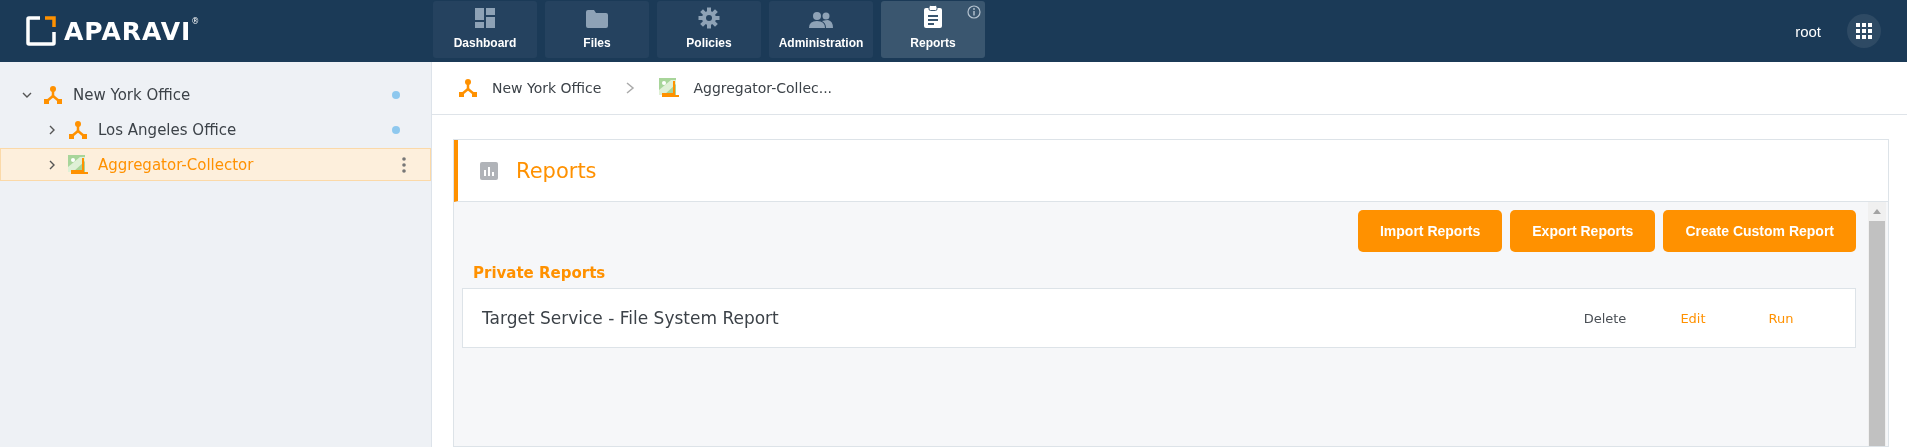 This screenshot has height=447, width=1907. I want to click on dashboard-icon, so click(485, 18).